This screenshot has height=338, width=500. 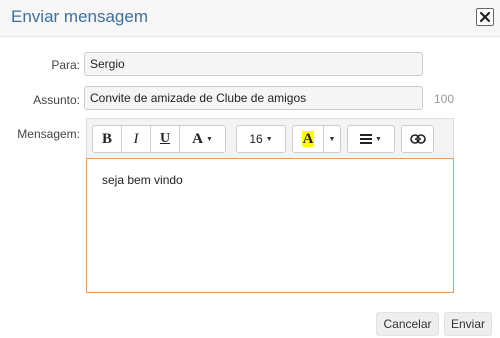 I want to click on cancel-label: Cancelar, so click(x=407, y=324).